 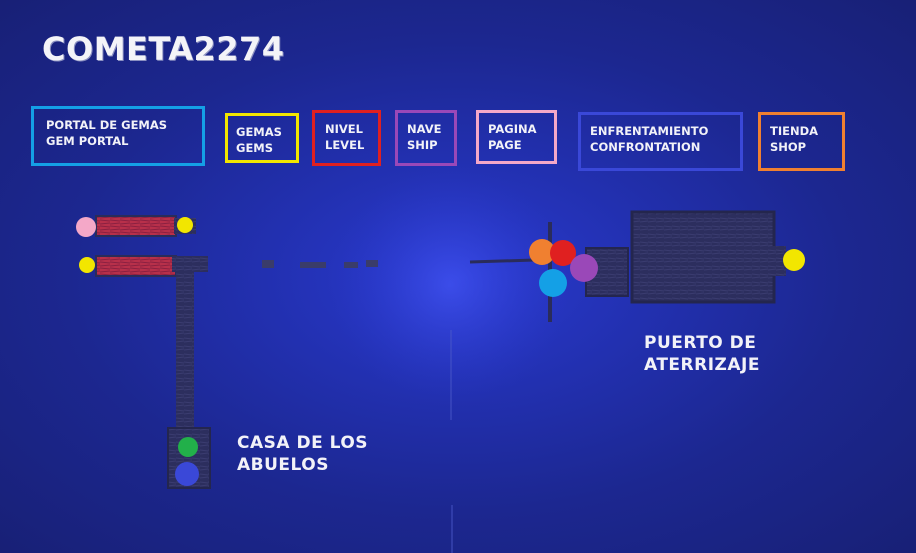 What do you see at coordinates (136, 266) in the screenshot?
I see `red-path-bottom` at bounding box center [136, 266].